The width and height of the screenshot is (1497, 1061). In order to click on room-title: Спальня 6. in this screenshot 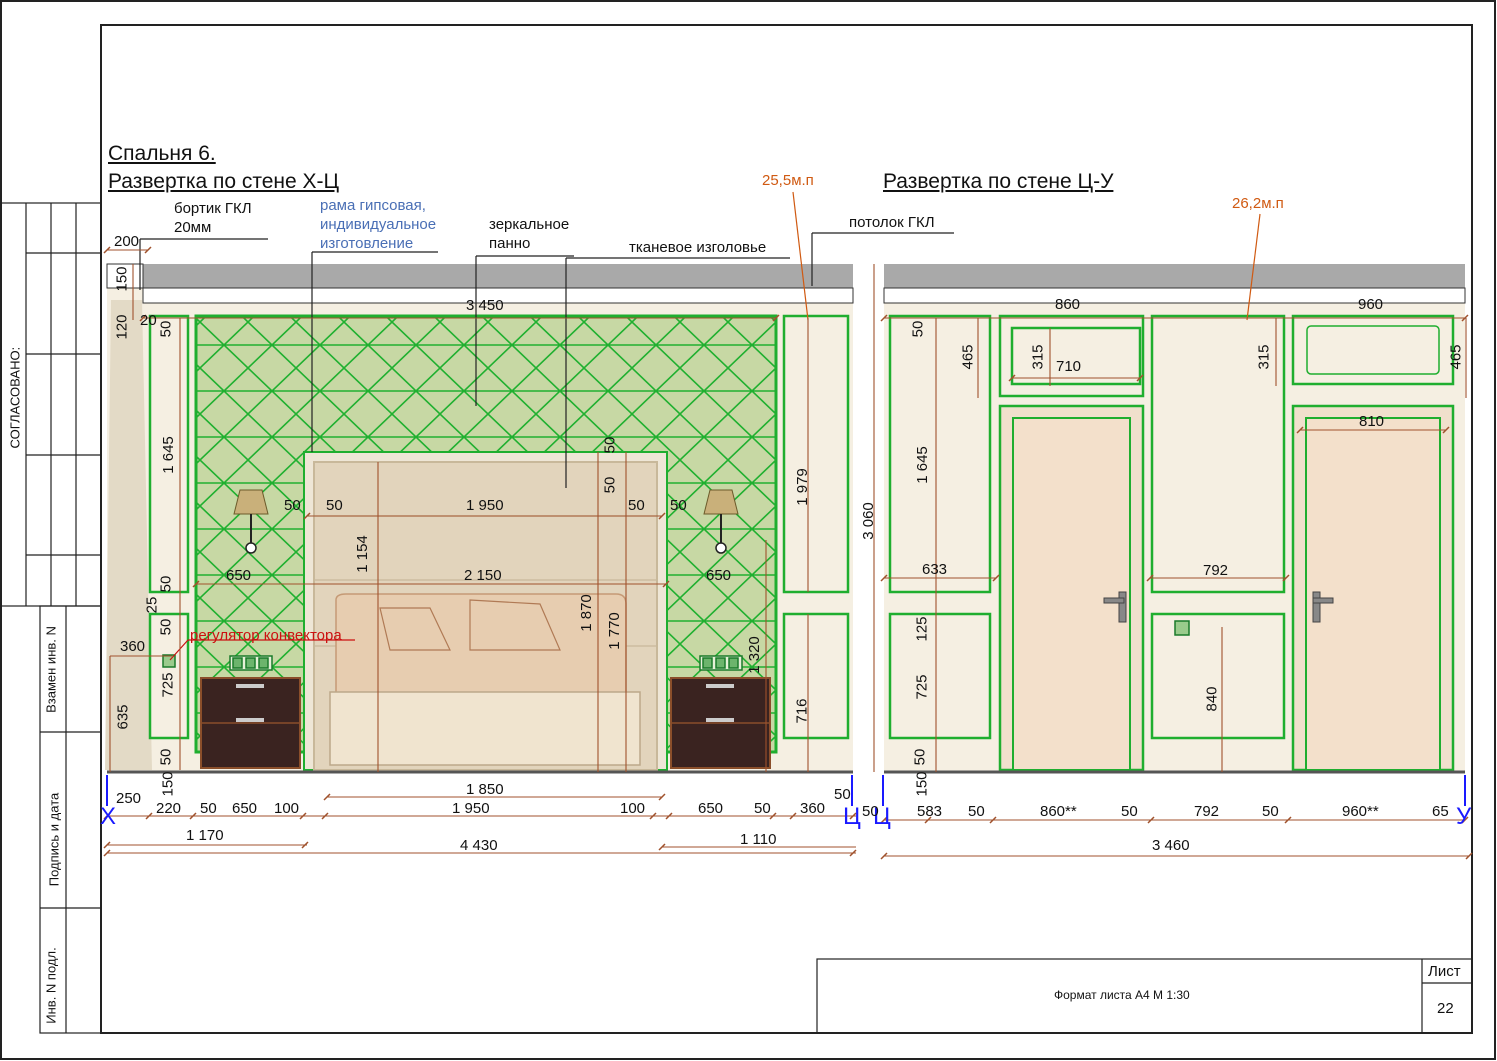, I will do `click(162, 153)`.